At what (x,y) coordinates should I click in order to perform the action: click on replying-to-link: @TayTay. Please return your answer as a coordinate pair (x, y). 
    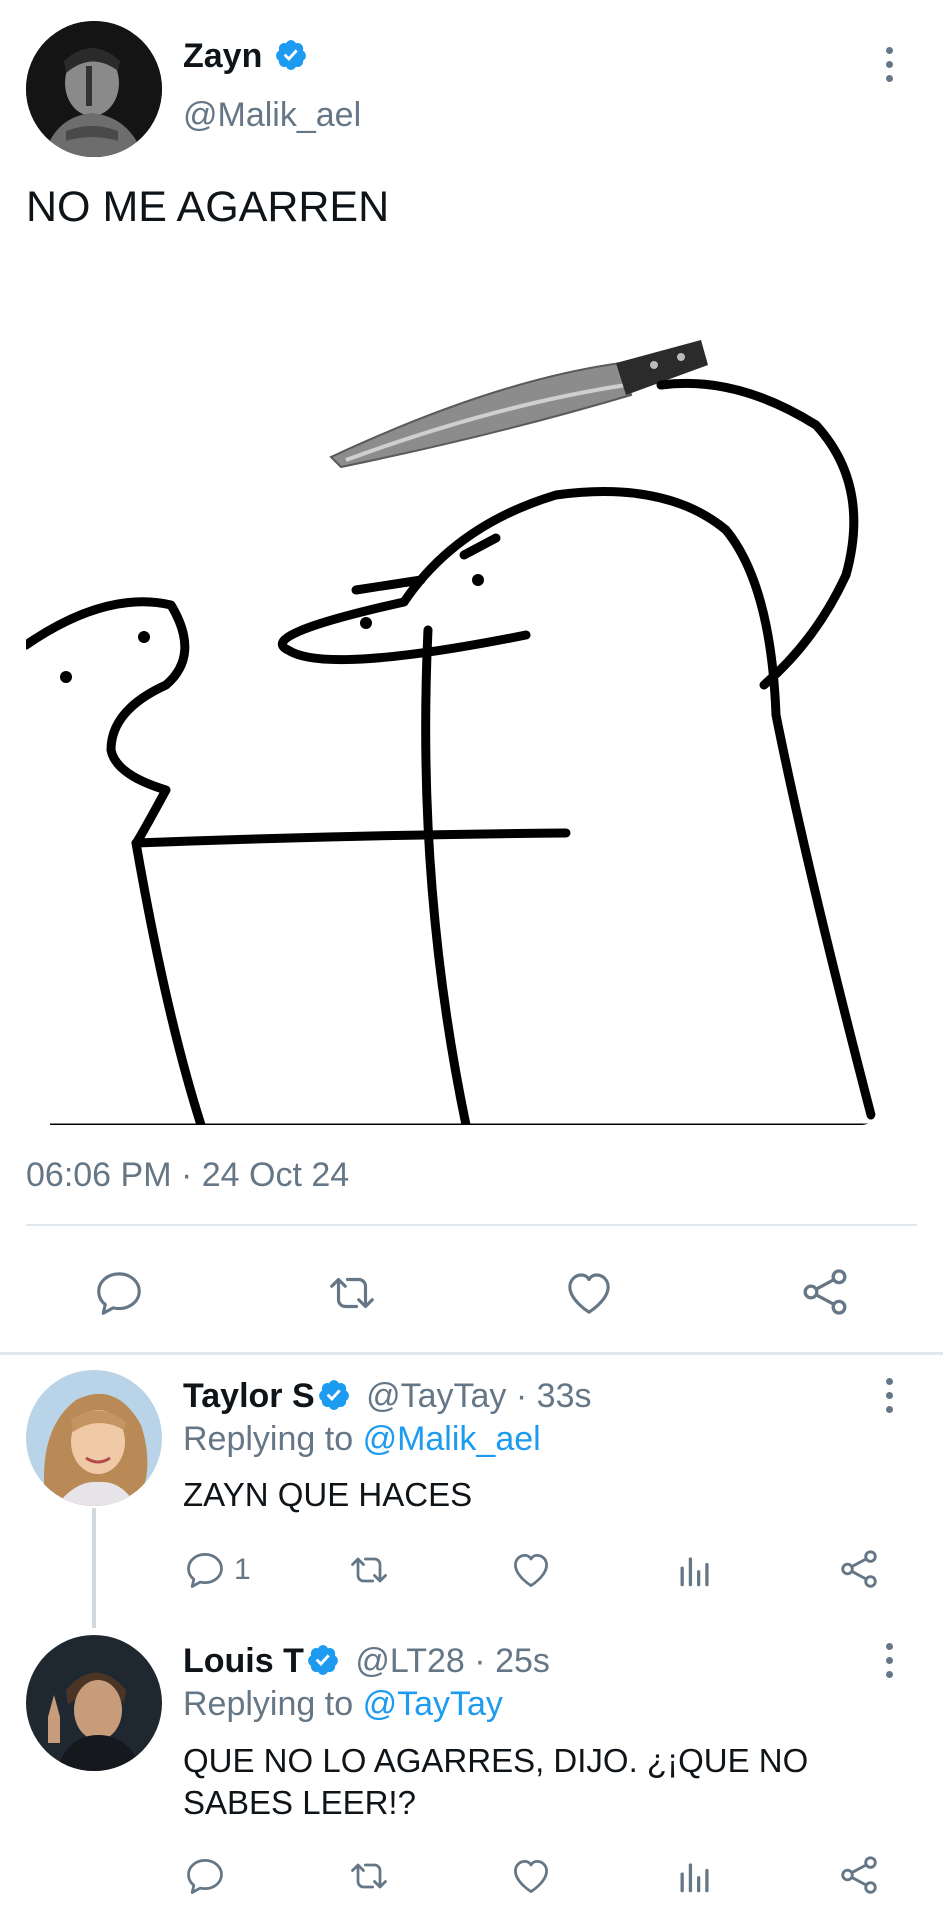
    Looking at the image, I should click on (433, 1704).